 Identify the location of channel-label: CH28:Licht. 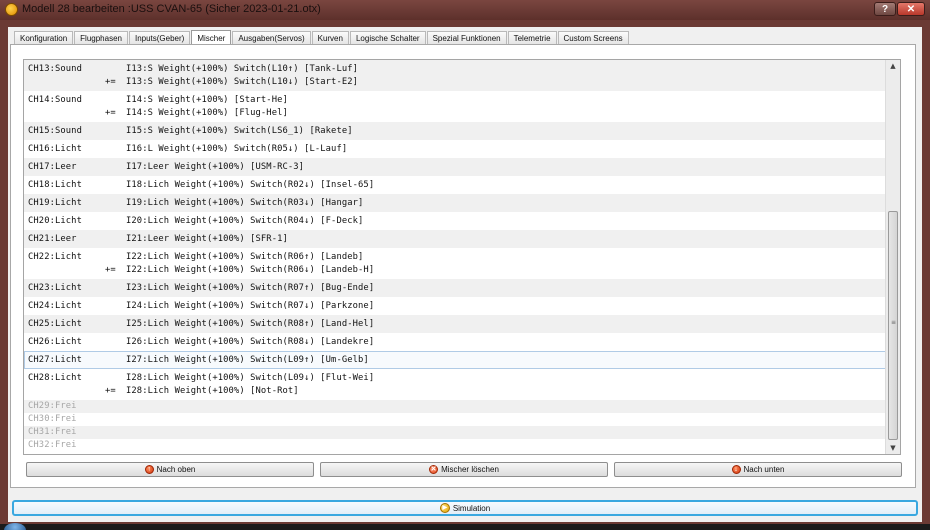
(55, 377).